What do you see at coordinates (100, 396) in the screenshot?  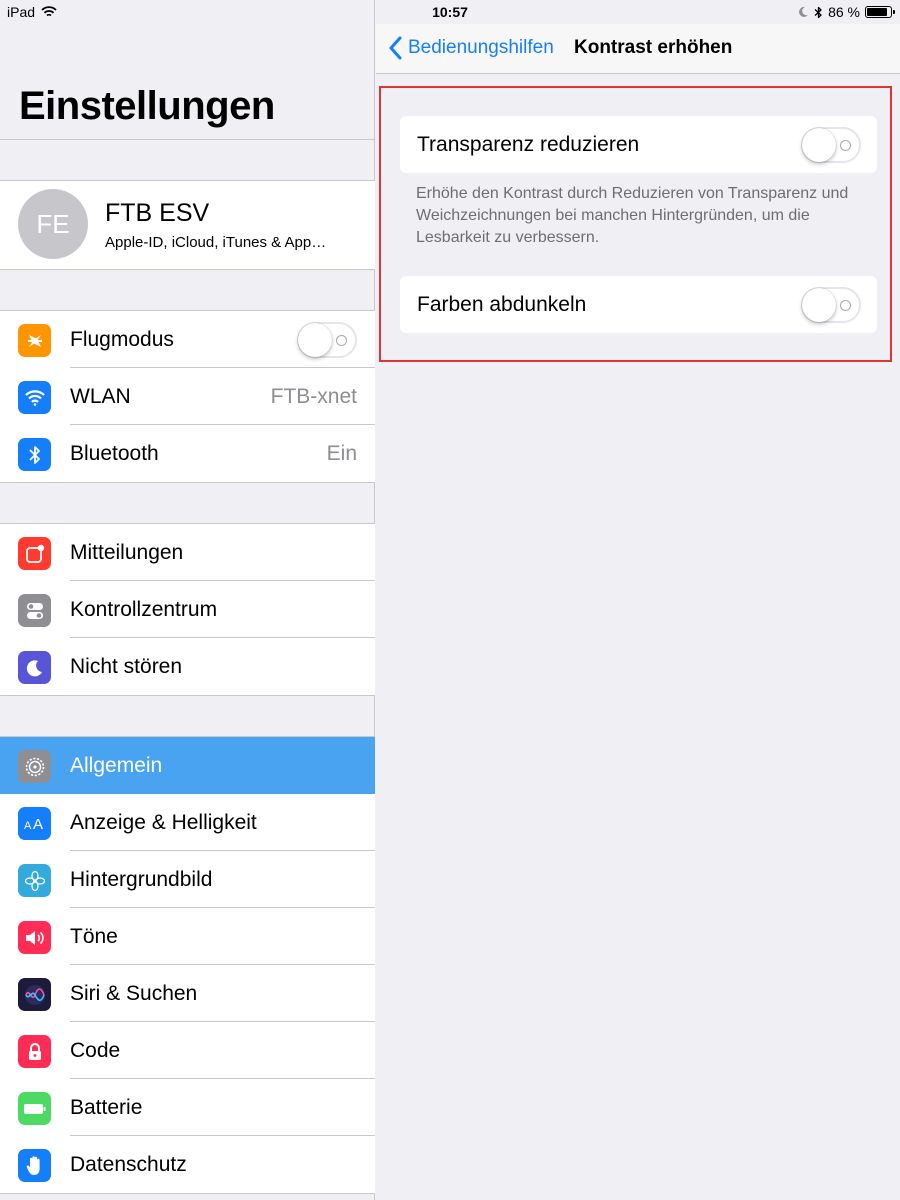 I see `sidebar-item-label: WLAN` at bounding box center [100, 396].